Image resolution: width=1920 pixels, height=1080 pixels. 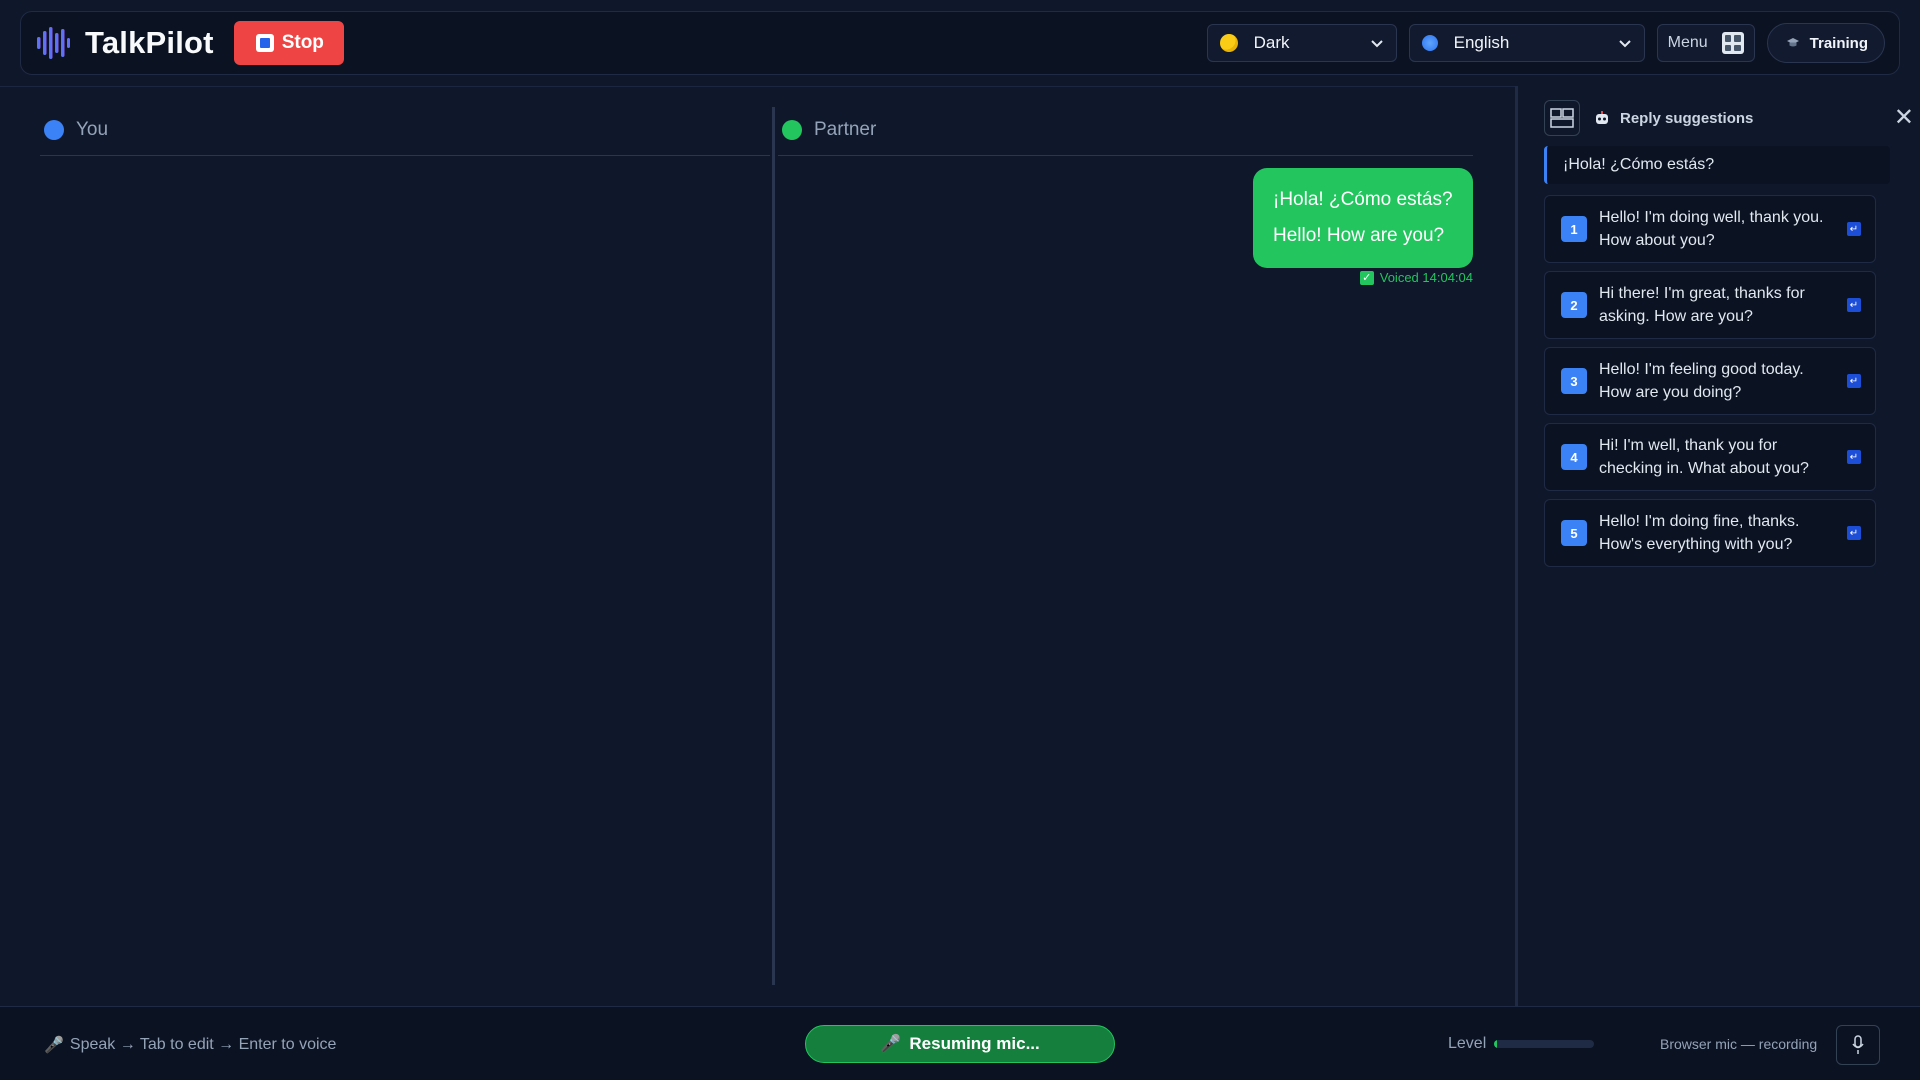 What do you see at coordinates (1363, 199) in the screenshot?
I see `message-original: ¡Hola! ¿Cómo estás?` at bounding box center [1363, 199].